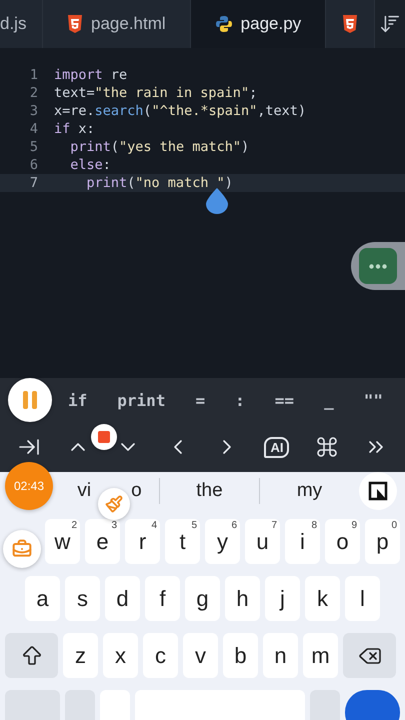 This screenshot has width=405, height=720. Describe the element at coordinates (30, 400) in the screenshot. I see `pause-icon` at that location.